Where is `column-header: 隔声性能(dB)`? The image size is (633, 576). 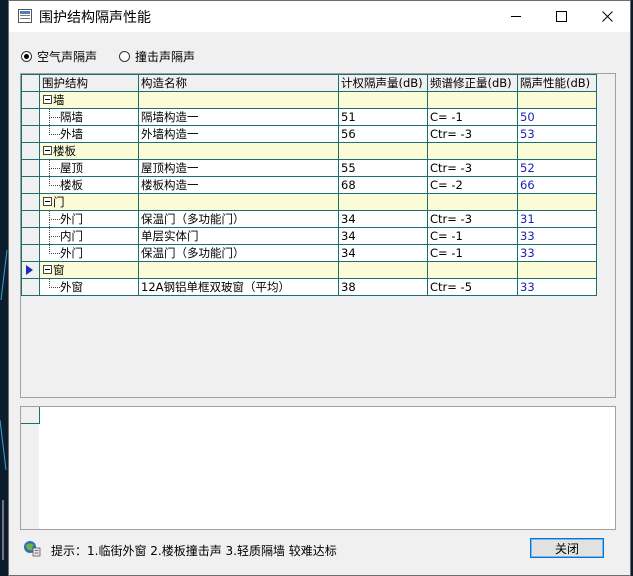
column-header: 隔声性能(dB) is located at coordinates (557, 83).